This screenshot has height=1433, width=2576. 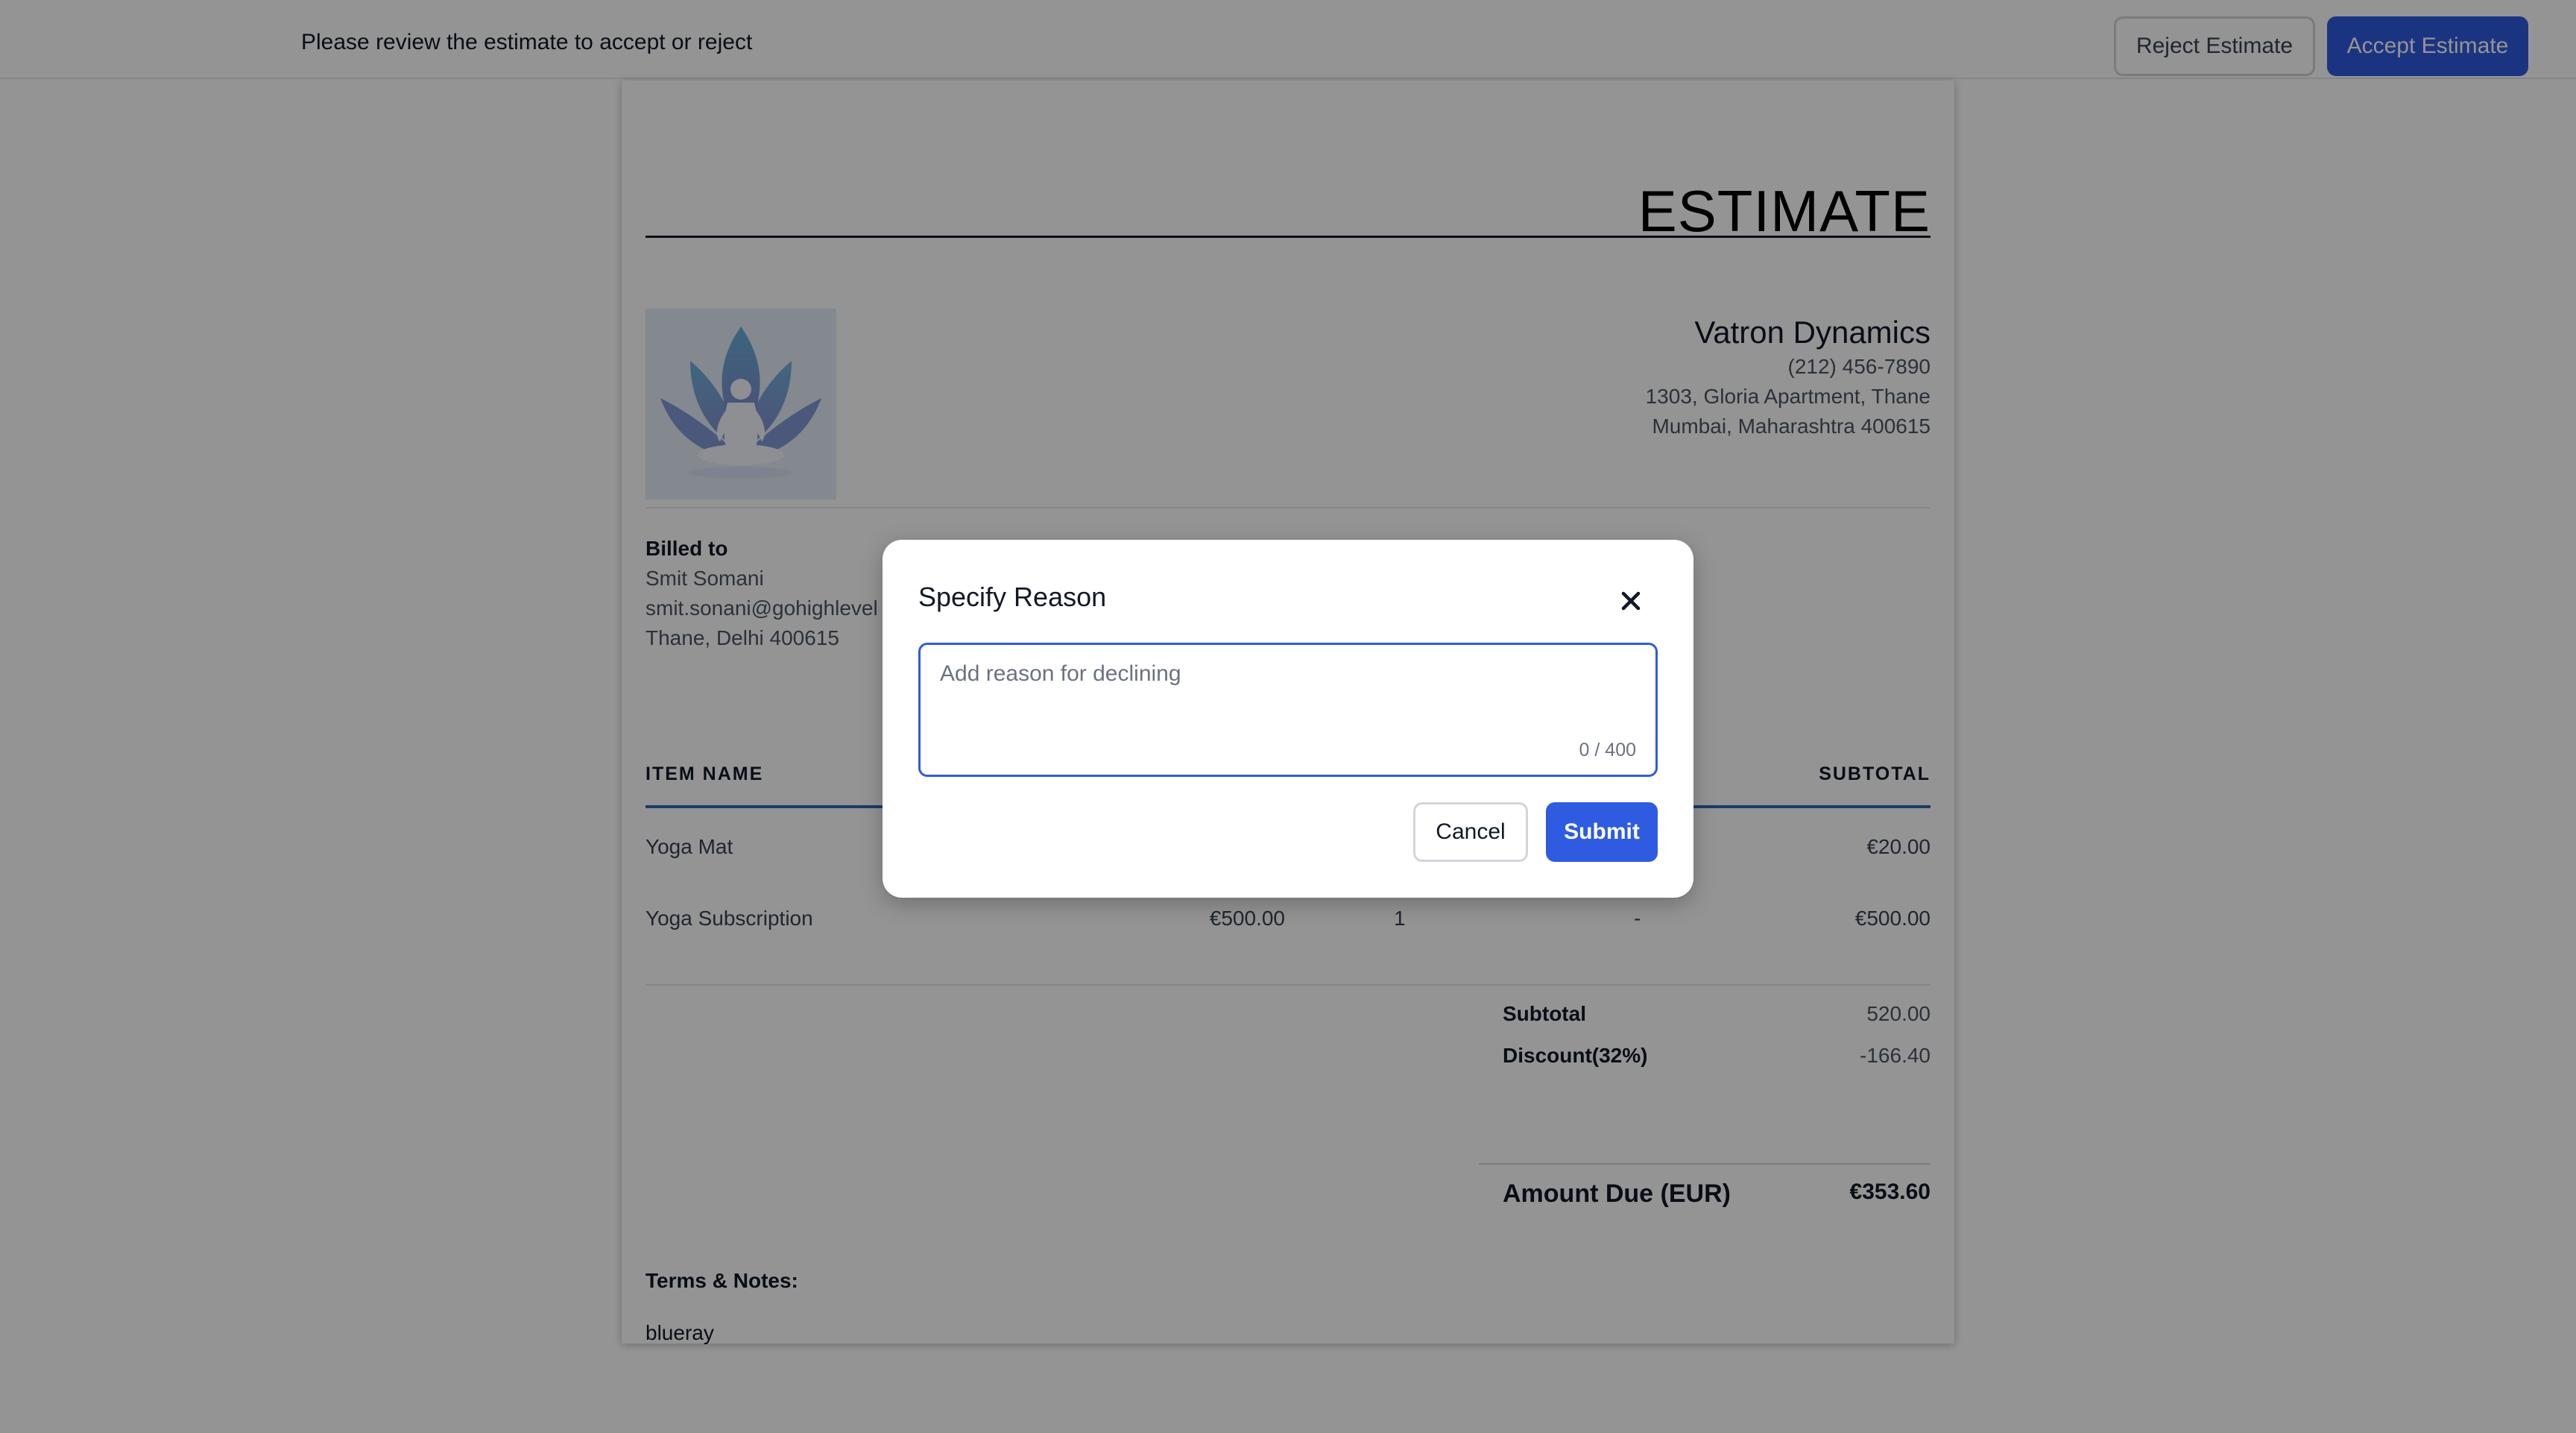 I want to click on cancel-button: Cancel, so click(x=1470, y=832).